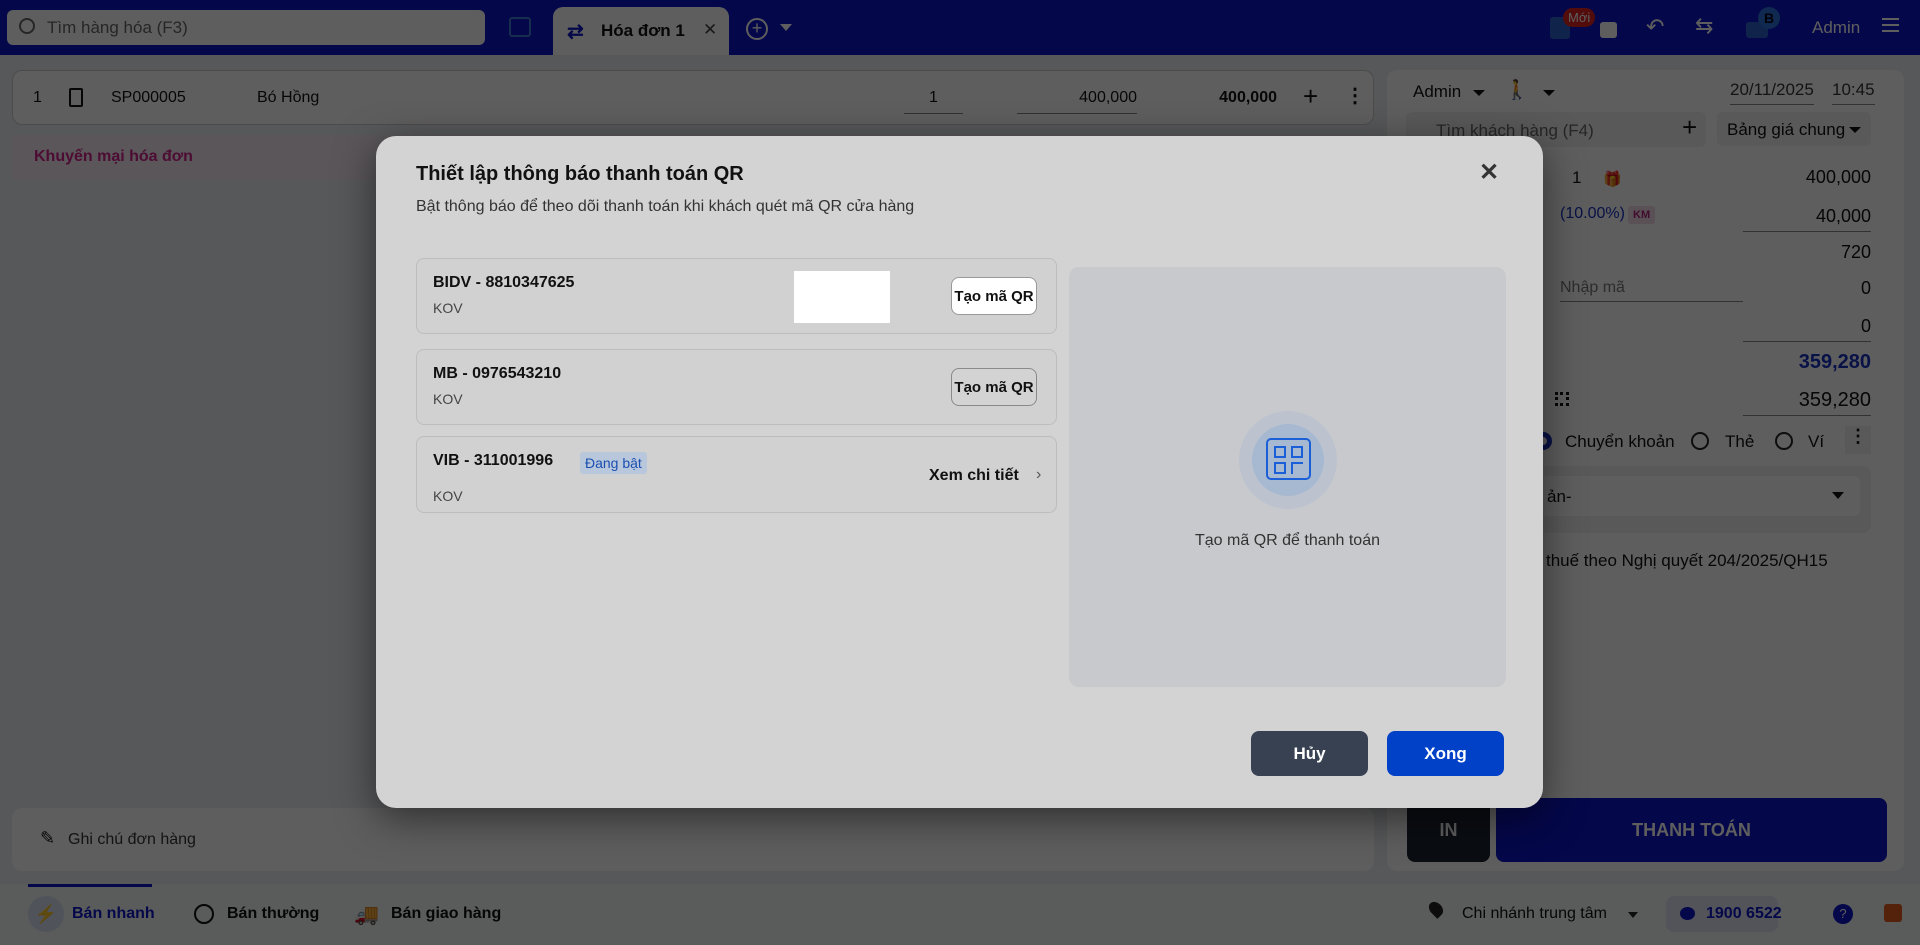 Image resolution: width=1920 pixels, height=945 pixels. Describe the element at coordinates (1436, 909) in the screenshot. I see `location-pin-icon` at that location.